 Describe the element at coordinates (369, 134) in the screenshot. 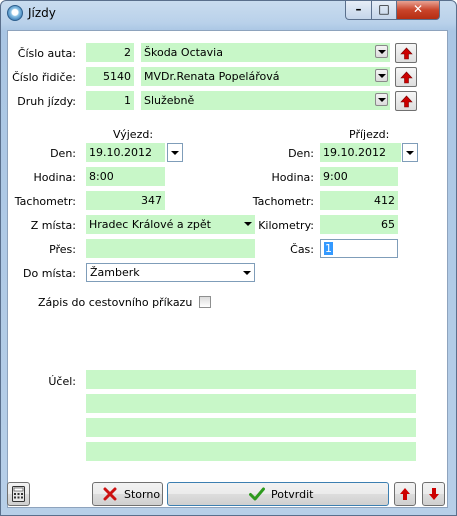

I see `arrival-heading: Příjezd:` at that location.